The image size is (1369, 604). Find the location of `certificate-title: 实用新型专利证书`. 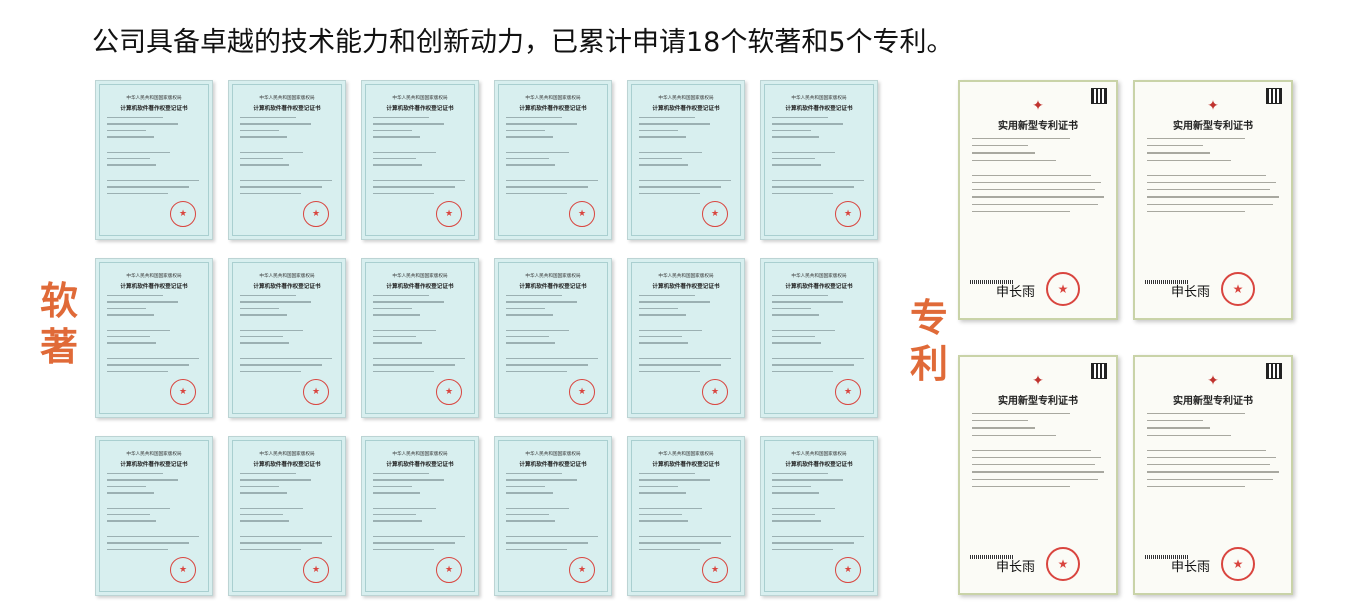

certificate-title: 实用新型专利证书 is located at coordinates (1213, 126).